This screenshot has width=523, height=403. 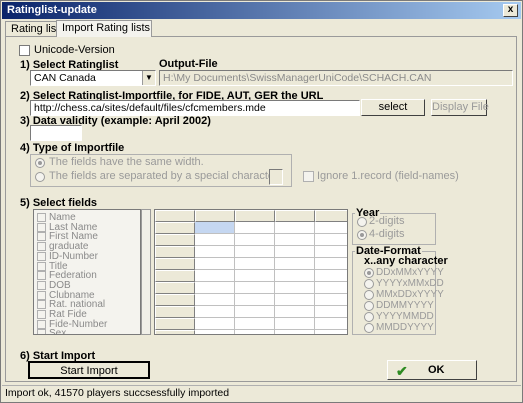 What do you see at coordinates (40, 177) in the screenshot?
I see `separated-radio` at bounding box center [40, 177].